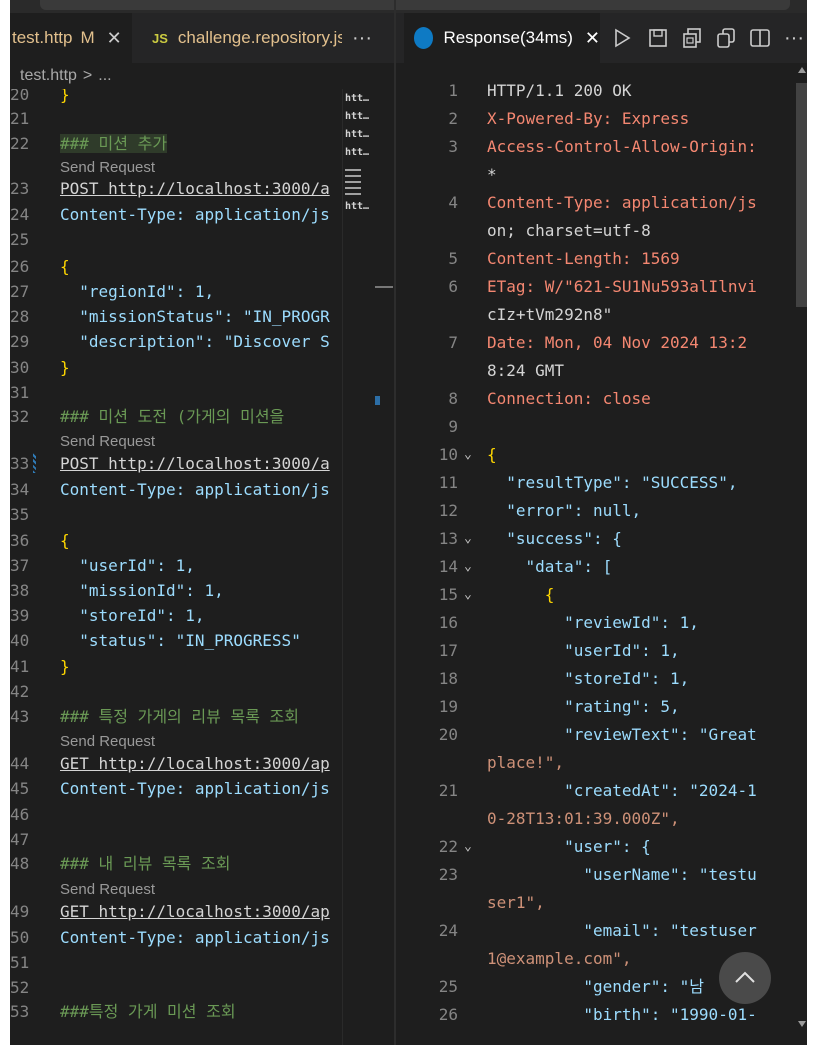  Describe the element at coordinates (247, 38) in the screenshot. I see `tab-challenge-repository: JS challenge.repository.js` at that location.